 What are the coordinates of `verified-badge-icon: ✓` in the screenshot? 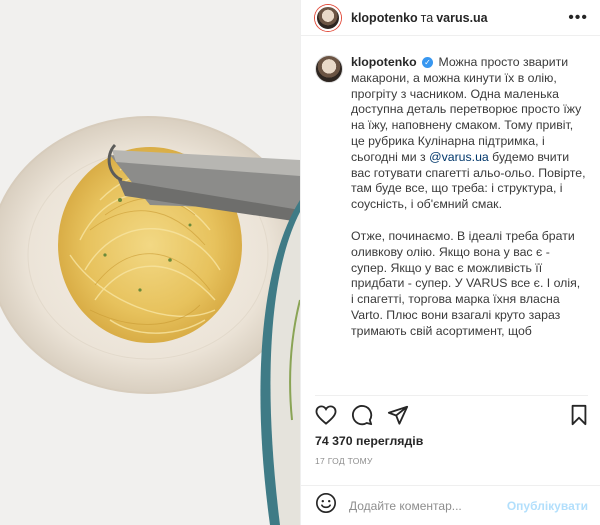 It's located at (428, 62).